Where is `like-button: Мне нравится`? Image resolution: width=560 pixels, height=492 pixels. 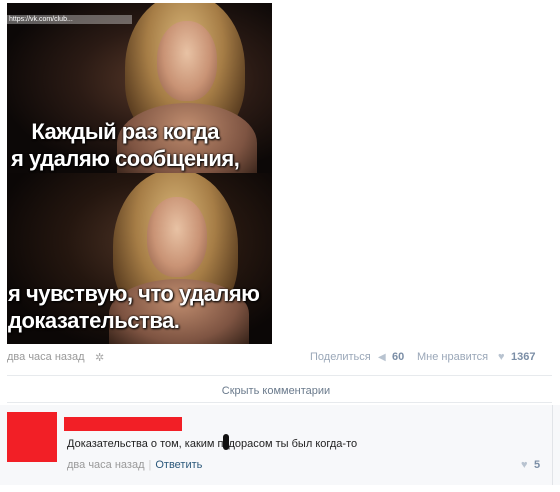
like-button: Мне нравится is located at coordinates (452, 357).